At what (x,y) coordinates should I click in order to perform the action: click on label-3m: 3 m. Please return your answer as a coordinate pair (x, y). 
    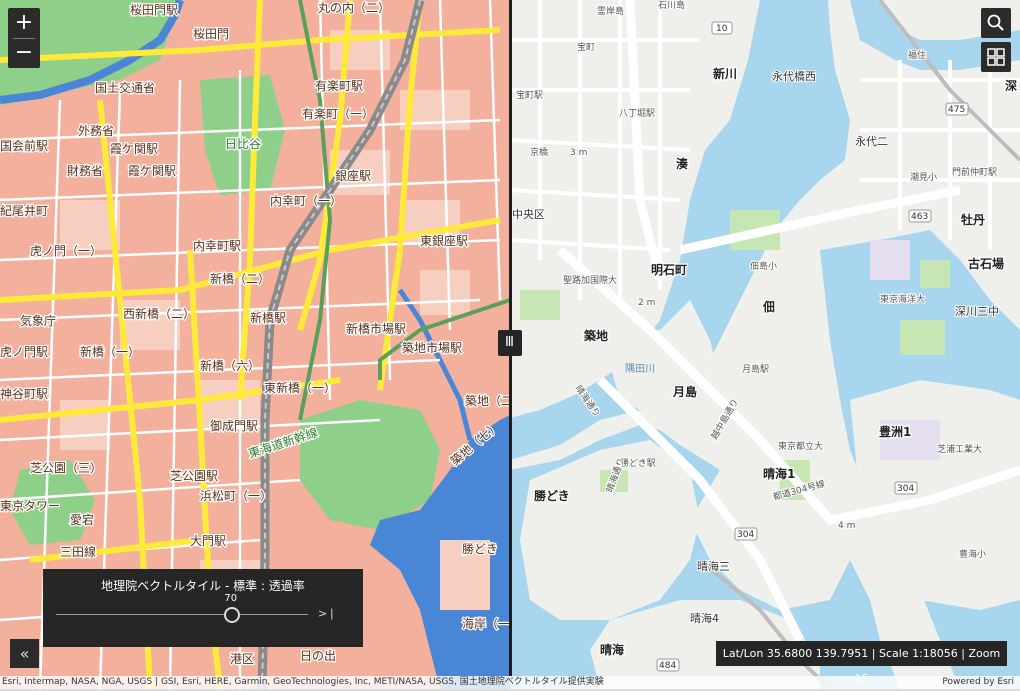
    Looking at the image, I should click on (578, 153).